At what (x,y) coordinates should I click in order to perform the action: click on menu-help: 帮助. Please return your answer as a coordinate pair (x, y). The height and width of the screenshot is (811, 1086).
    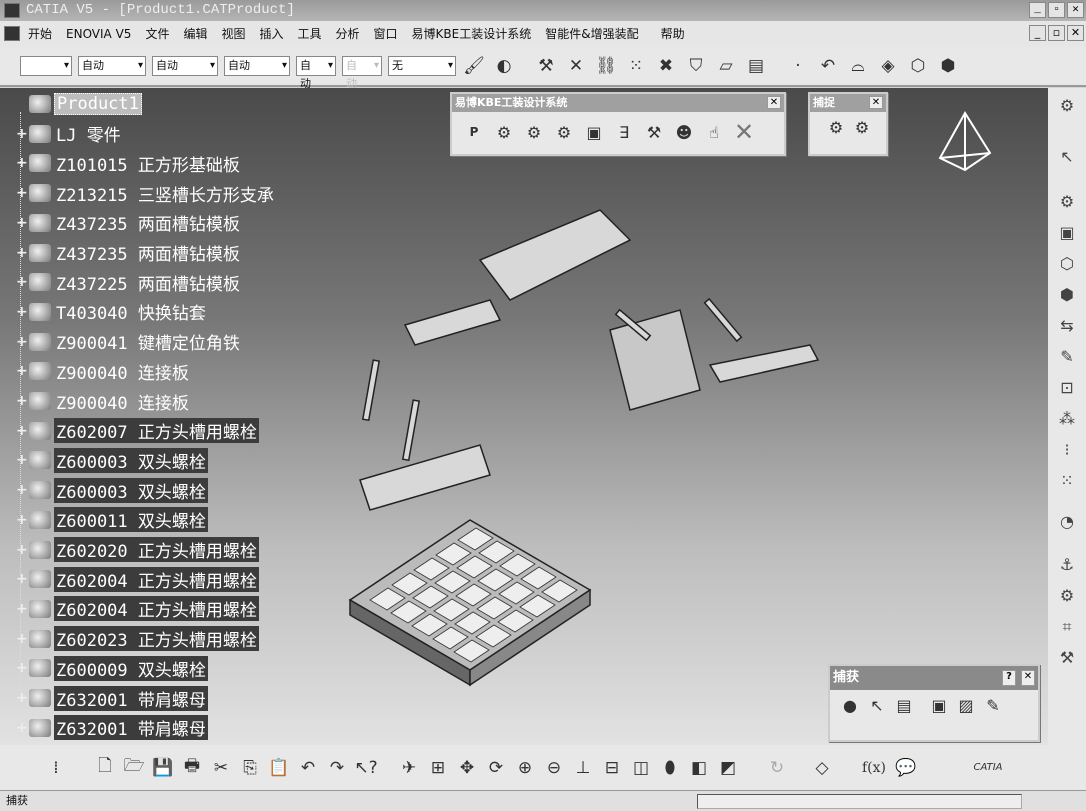
    Looking at the image, I should click on (673, 34).